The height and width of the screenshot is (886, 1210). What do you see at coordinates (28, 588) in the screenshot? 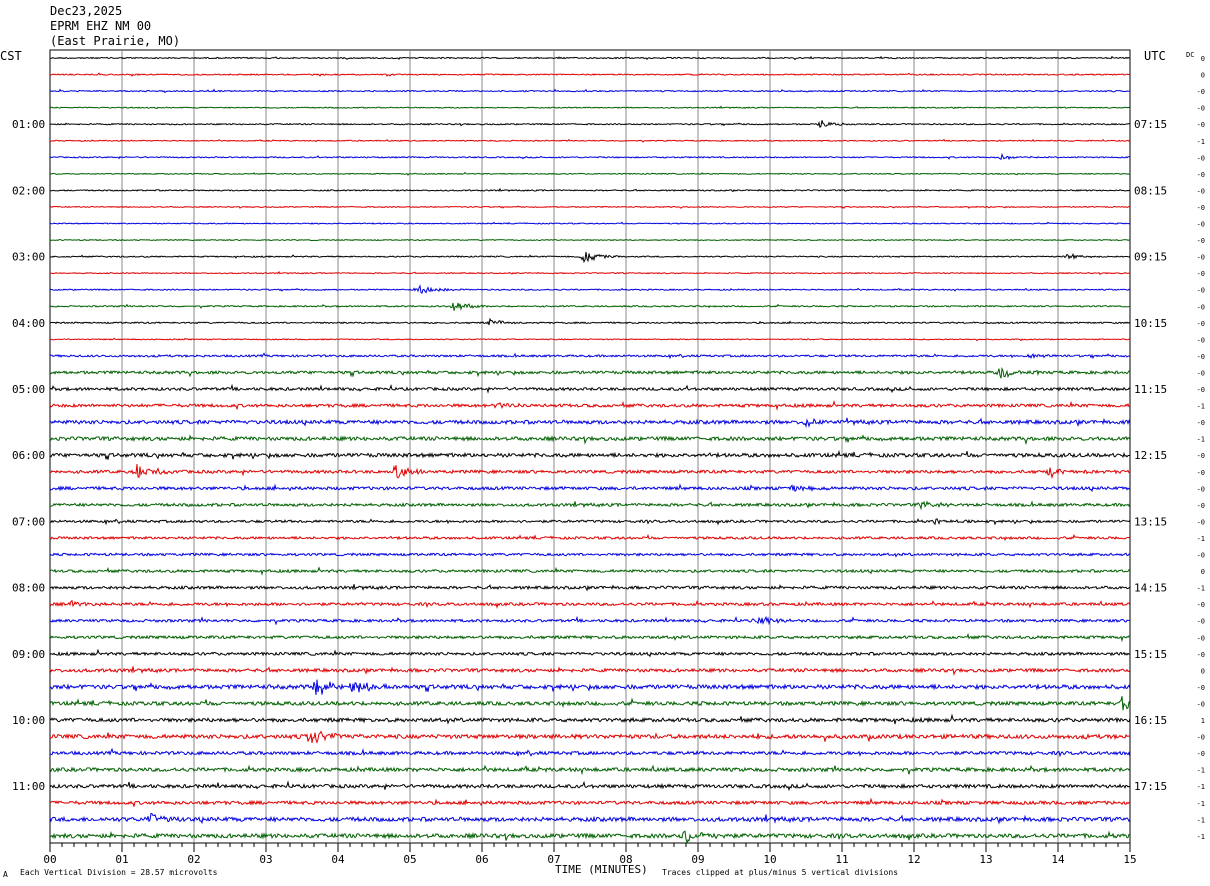
I see `left-hour-label: 08:00` at bounding box center [28, 588].